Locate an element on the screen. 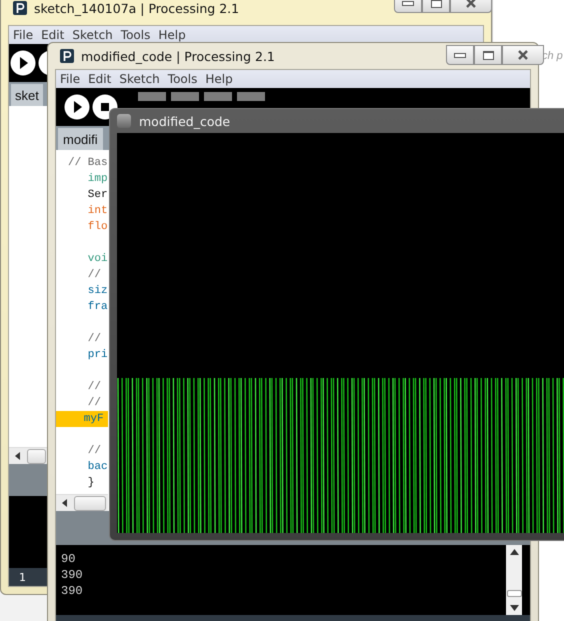 This screenshot has height=621, width=564. code-text: imp is located at coordinates (97, 179).